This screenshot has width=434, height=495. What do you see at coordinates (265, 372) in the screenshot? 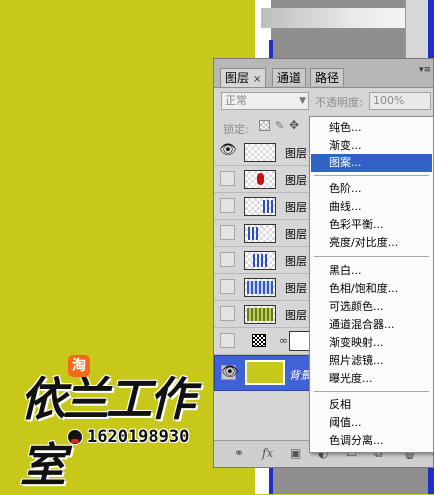
I see `background-thumbnail` at bounding box center [265, 372].